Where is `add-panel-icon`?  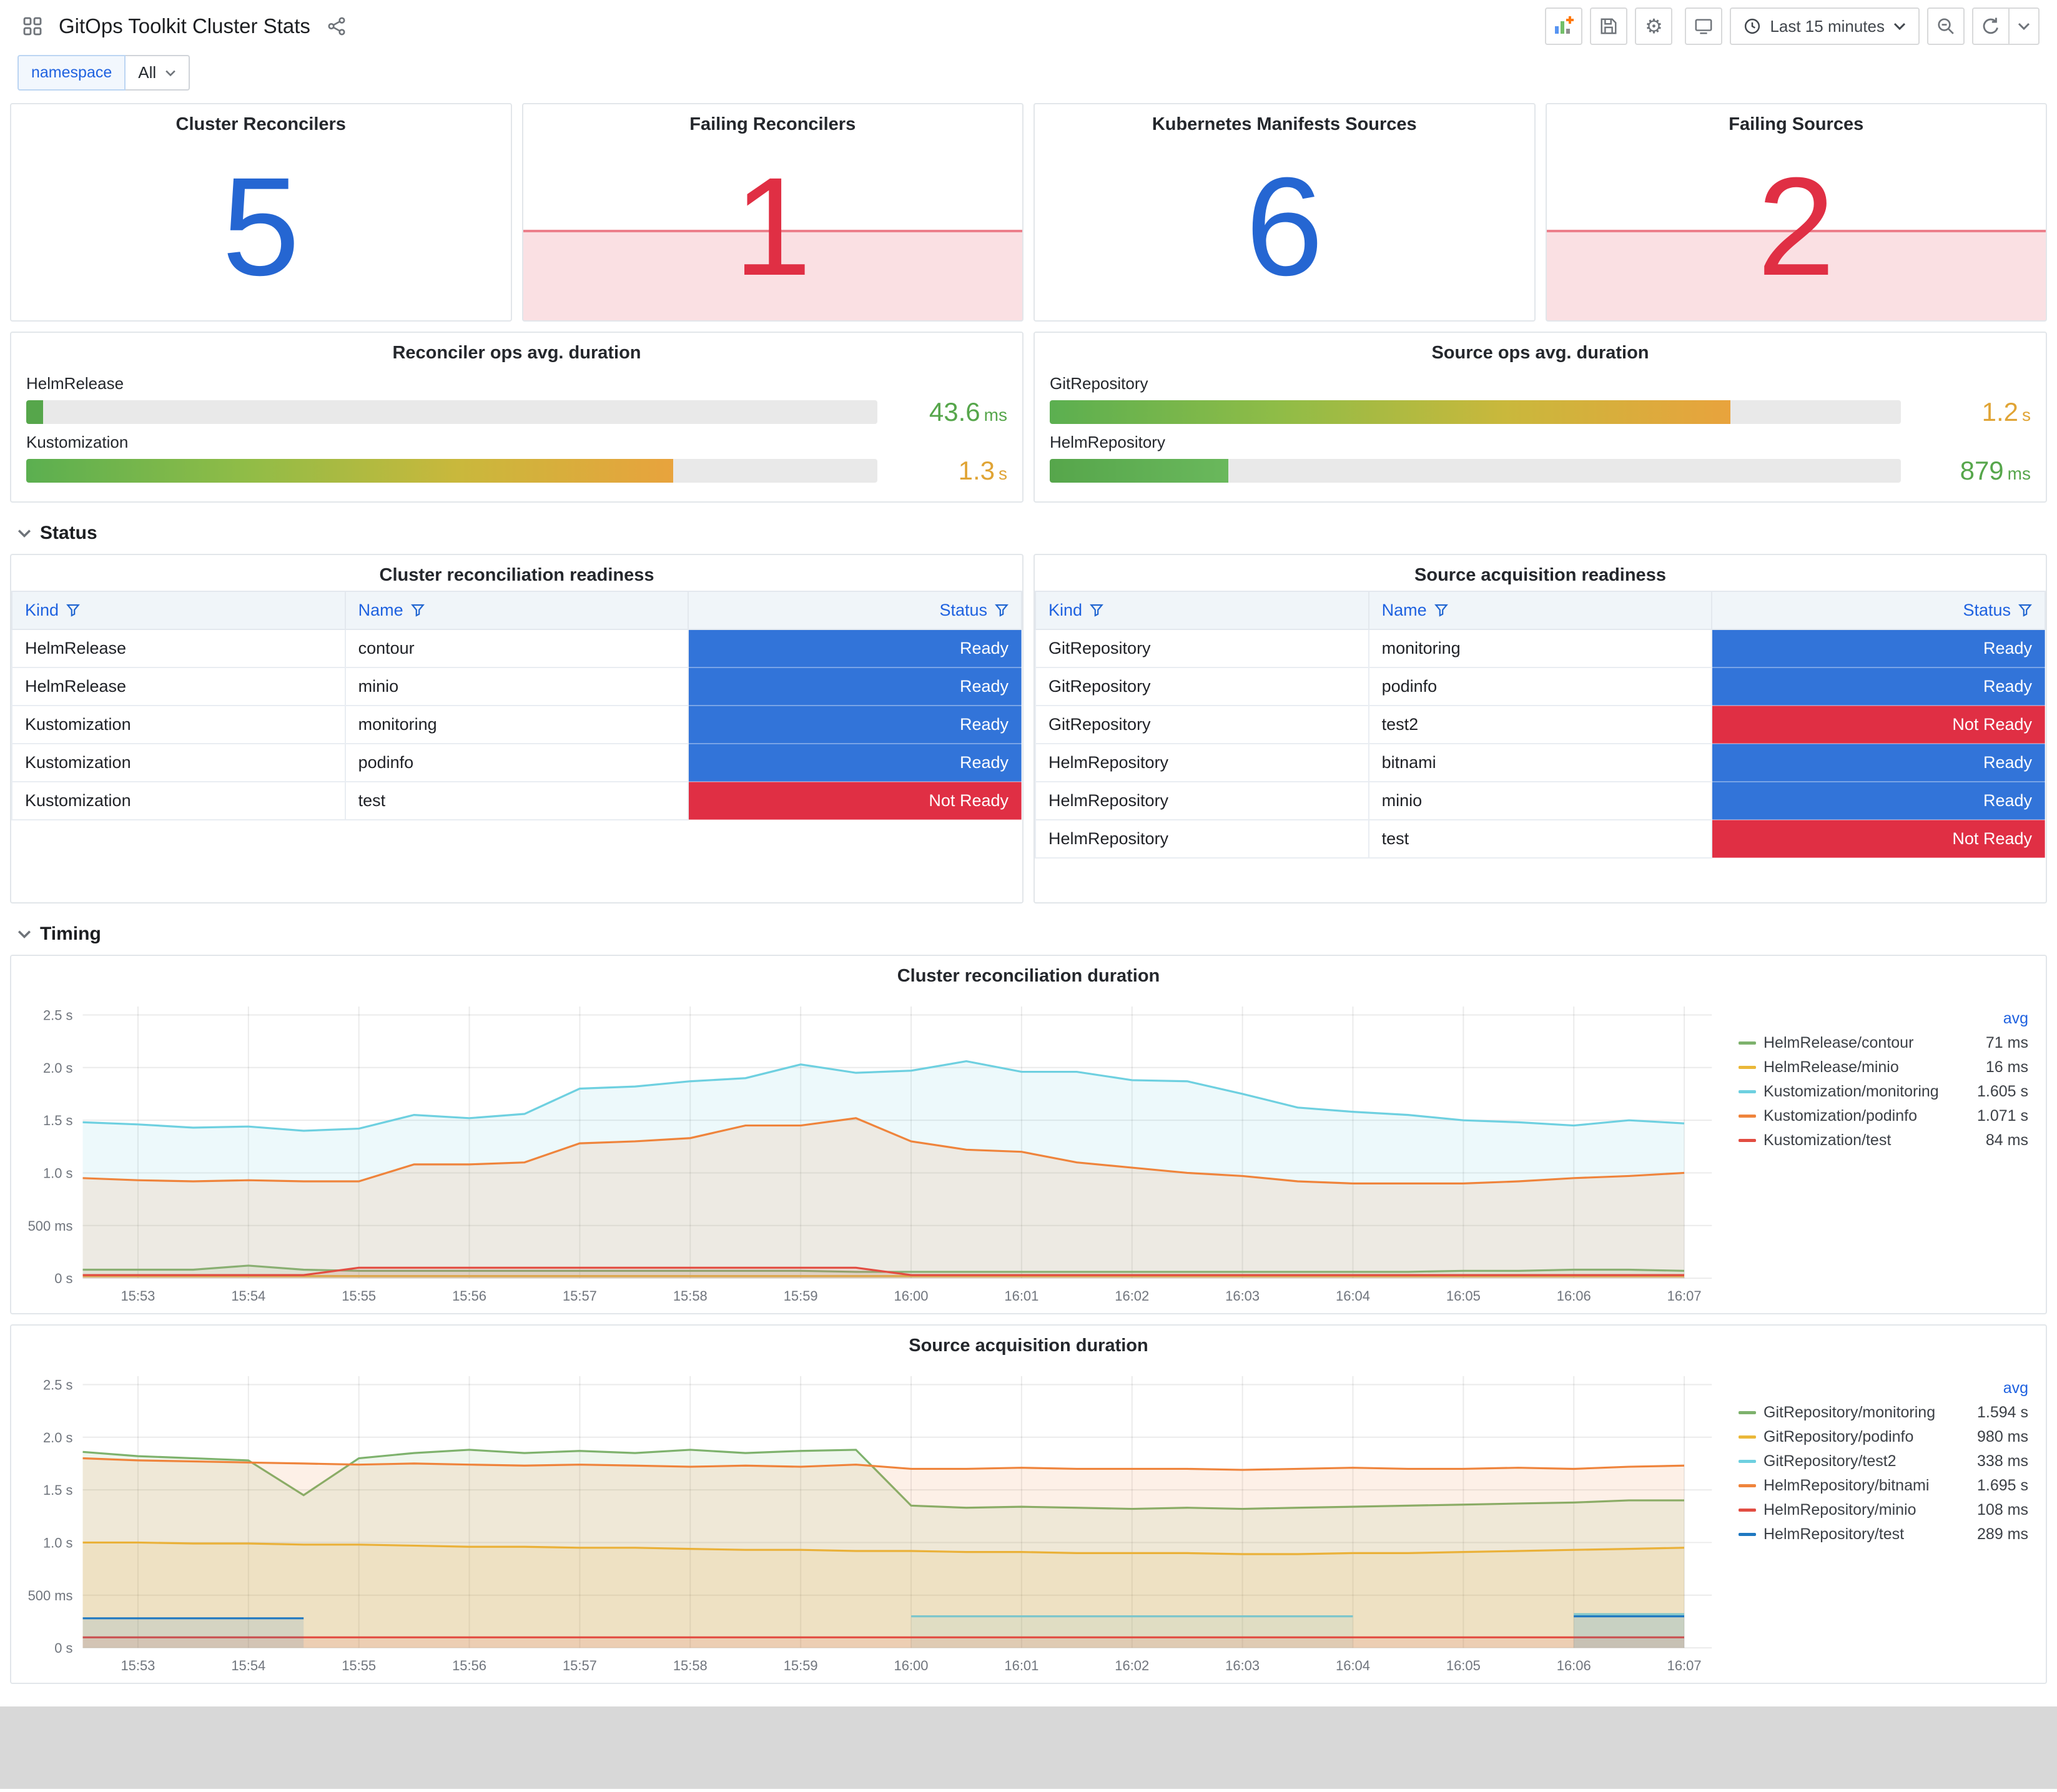 add-panel-icon is located at coordinates (1564, 26).